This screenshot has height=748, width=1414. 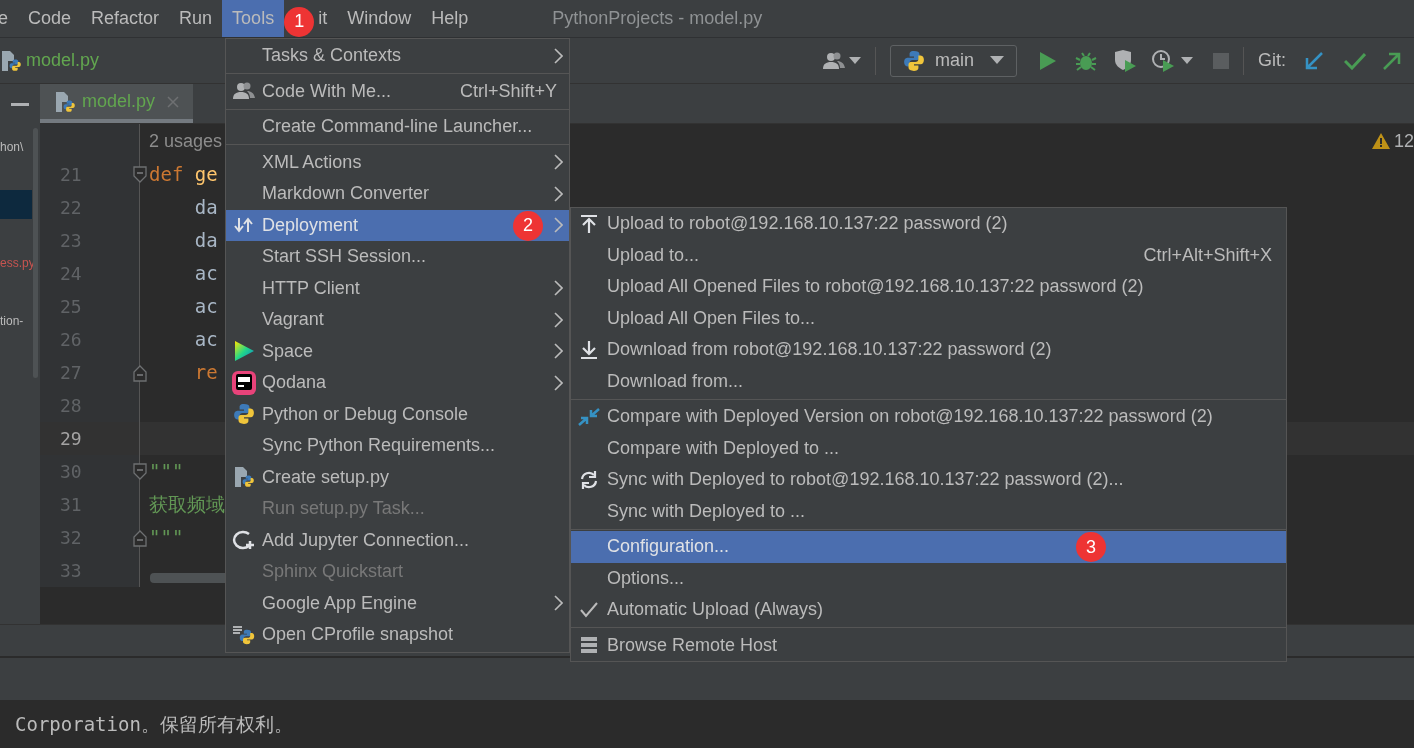 I want to click on shield-run-icon, so click(x=1125, y=60).